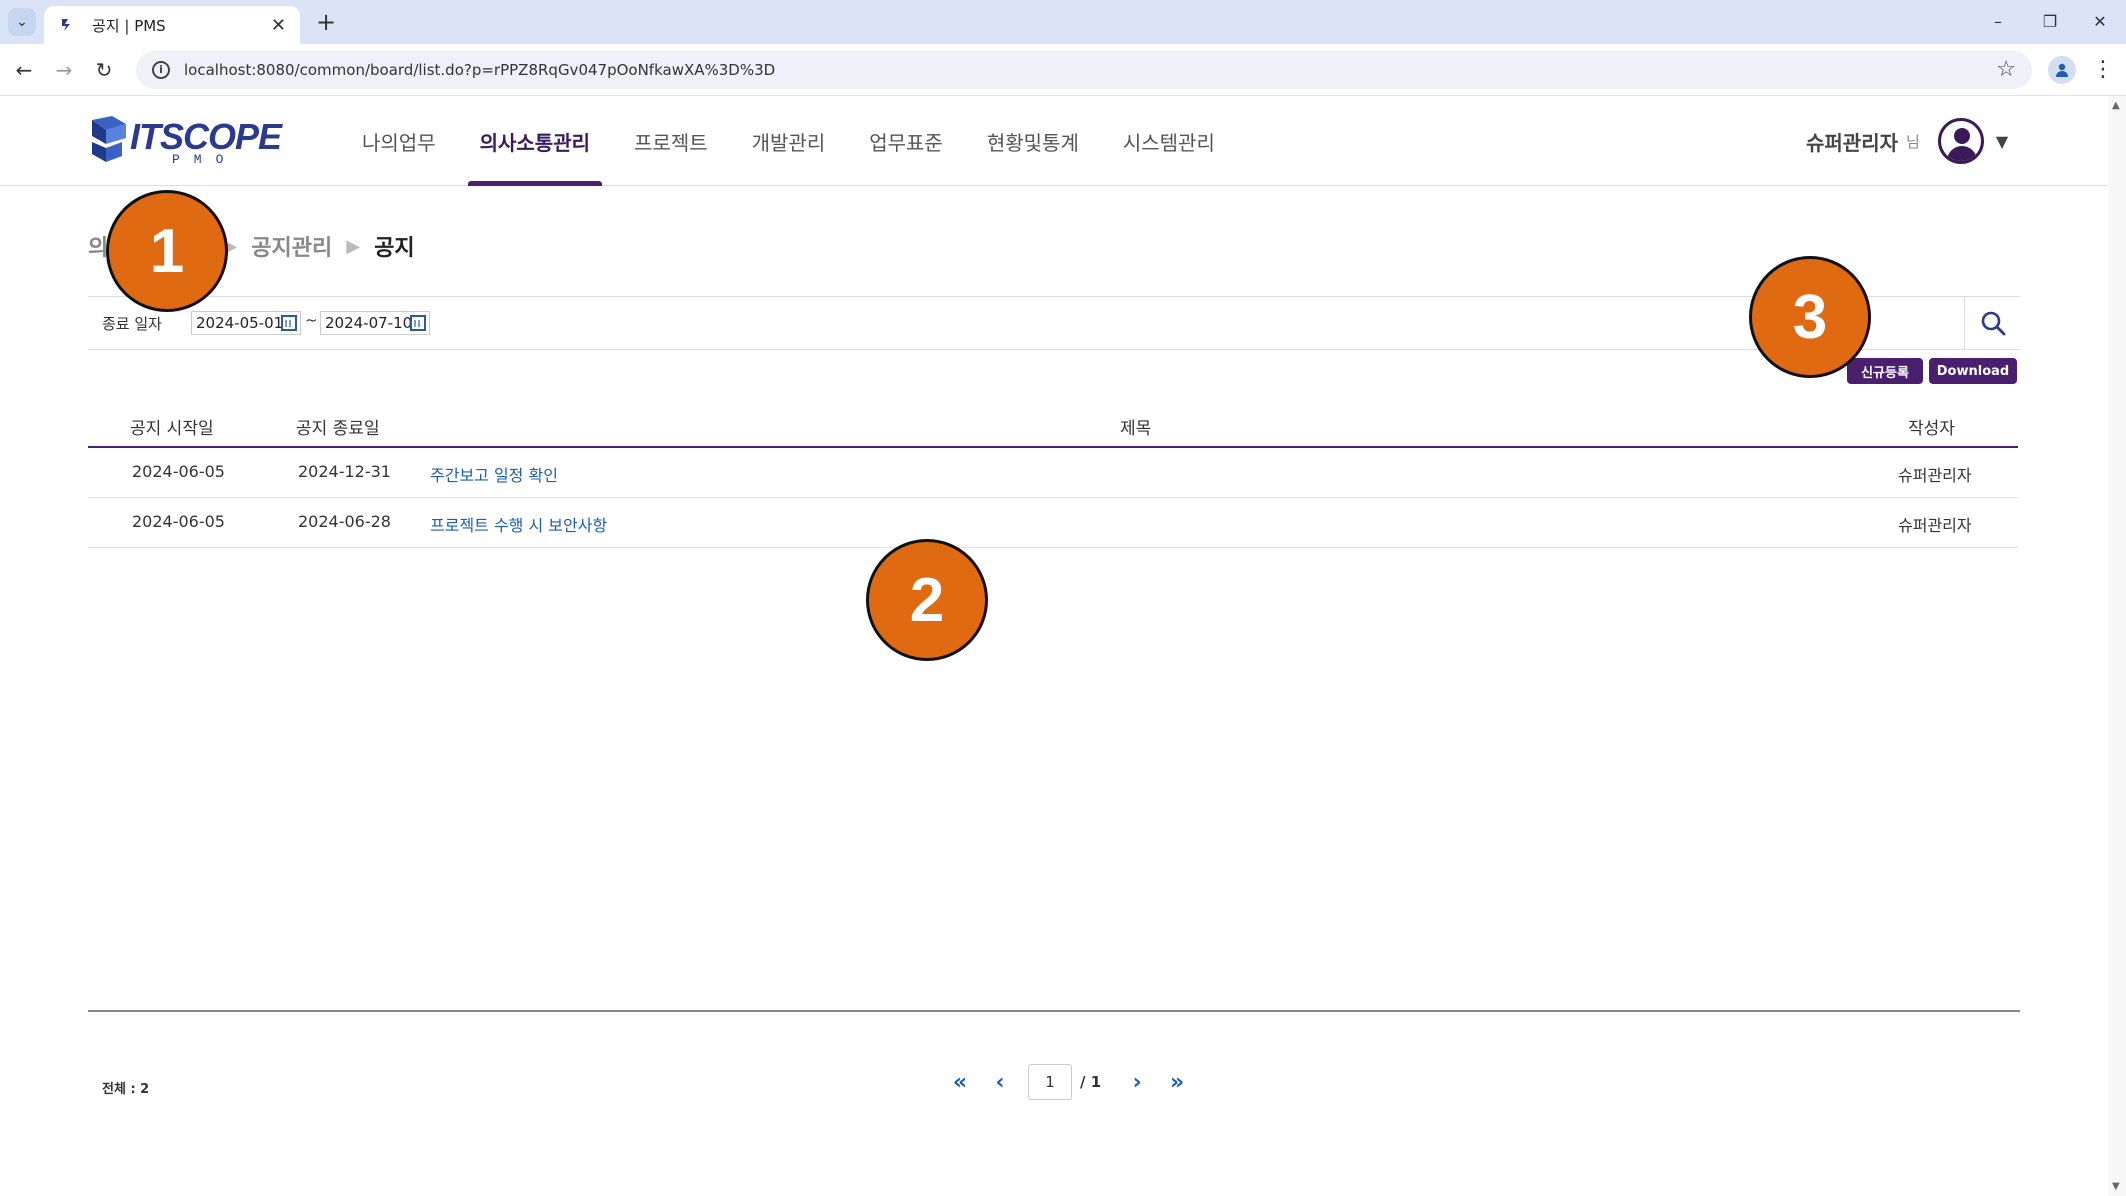 The width and height of the screenshot is (2126, 1196). I want to click on nav-status-statistics: 현황및통계, so click(1033, 141).